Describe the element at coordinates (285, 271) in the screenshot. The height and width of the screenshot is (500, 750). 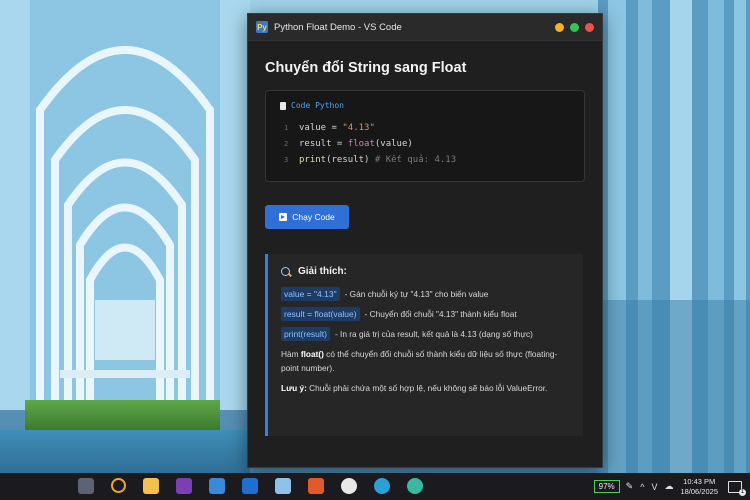
I see `magnifier-icon` at that location.